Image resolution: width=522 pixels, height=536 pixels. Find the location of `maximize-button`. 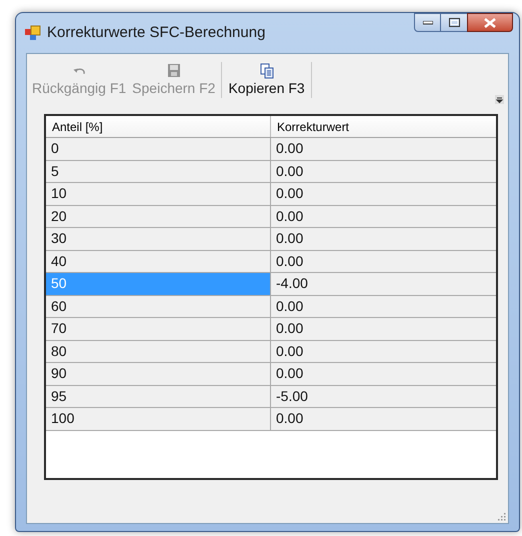

maximize-button is located at coordinates (454, 22).